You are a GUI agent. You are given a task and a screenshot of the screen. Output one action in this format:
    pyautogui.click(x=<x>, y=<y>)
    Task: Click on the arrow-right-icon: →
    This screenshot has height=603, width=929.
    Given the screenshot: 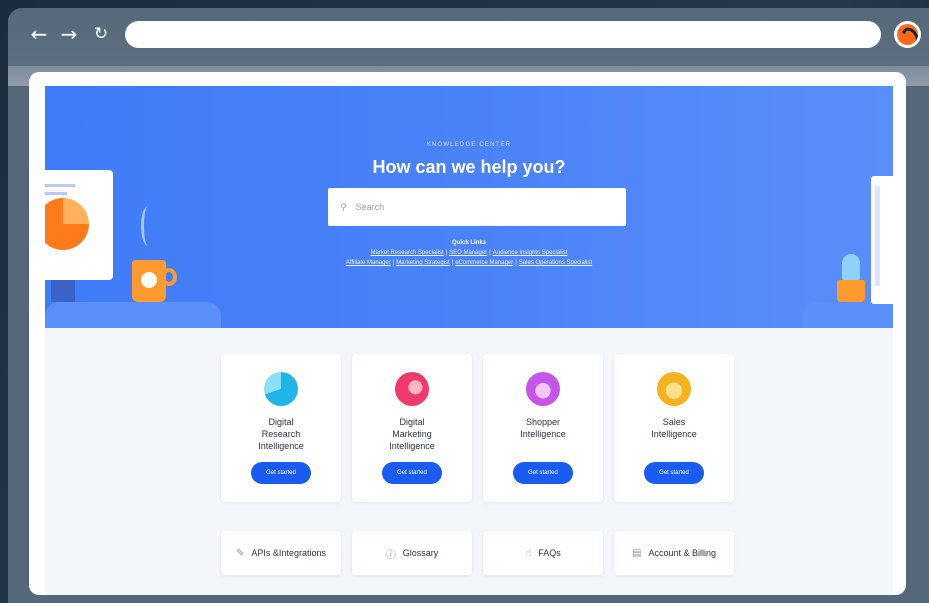 What is the action you would take?
    pyautogui.click(x=69, y=34)
    